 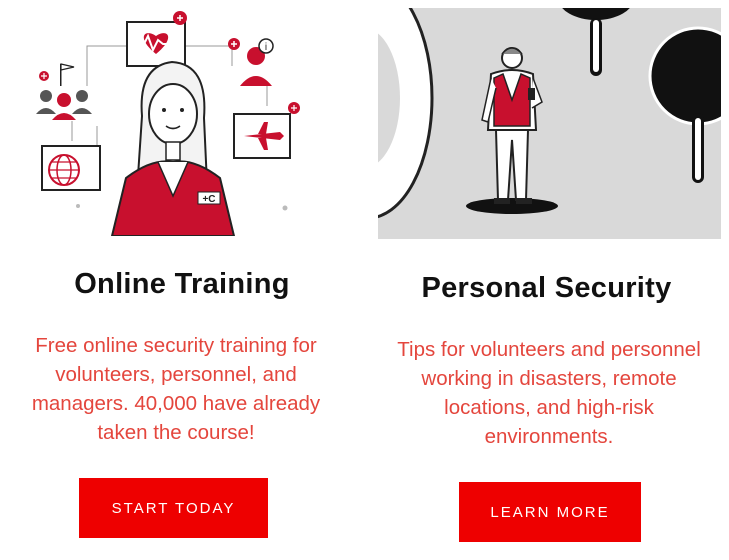 I want to click on team-icon, so click(x=64, y=91).